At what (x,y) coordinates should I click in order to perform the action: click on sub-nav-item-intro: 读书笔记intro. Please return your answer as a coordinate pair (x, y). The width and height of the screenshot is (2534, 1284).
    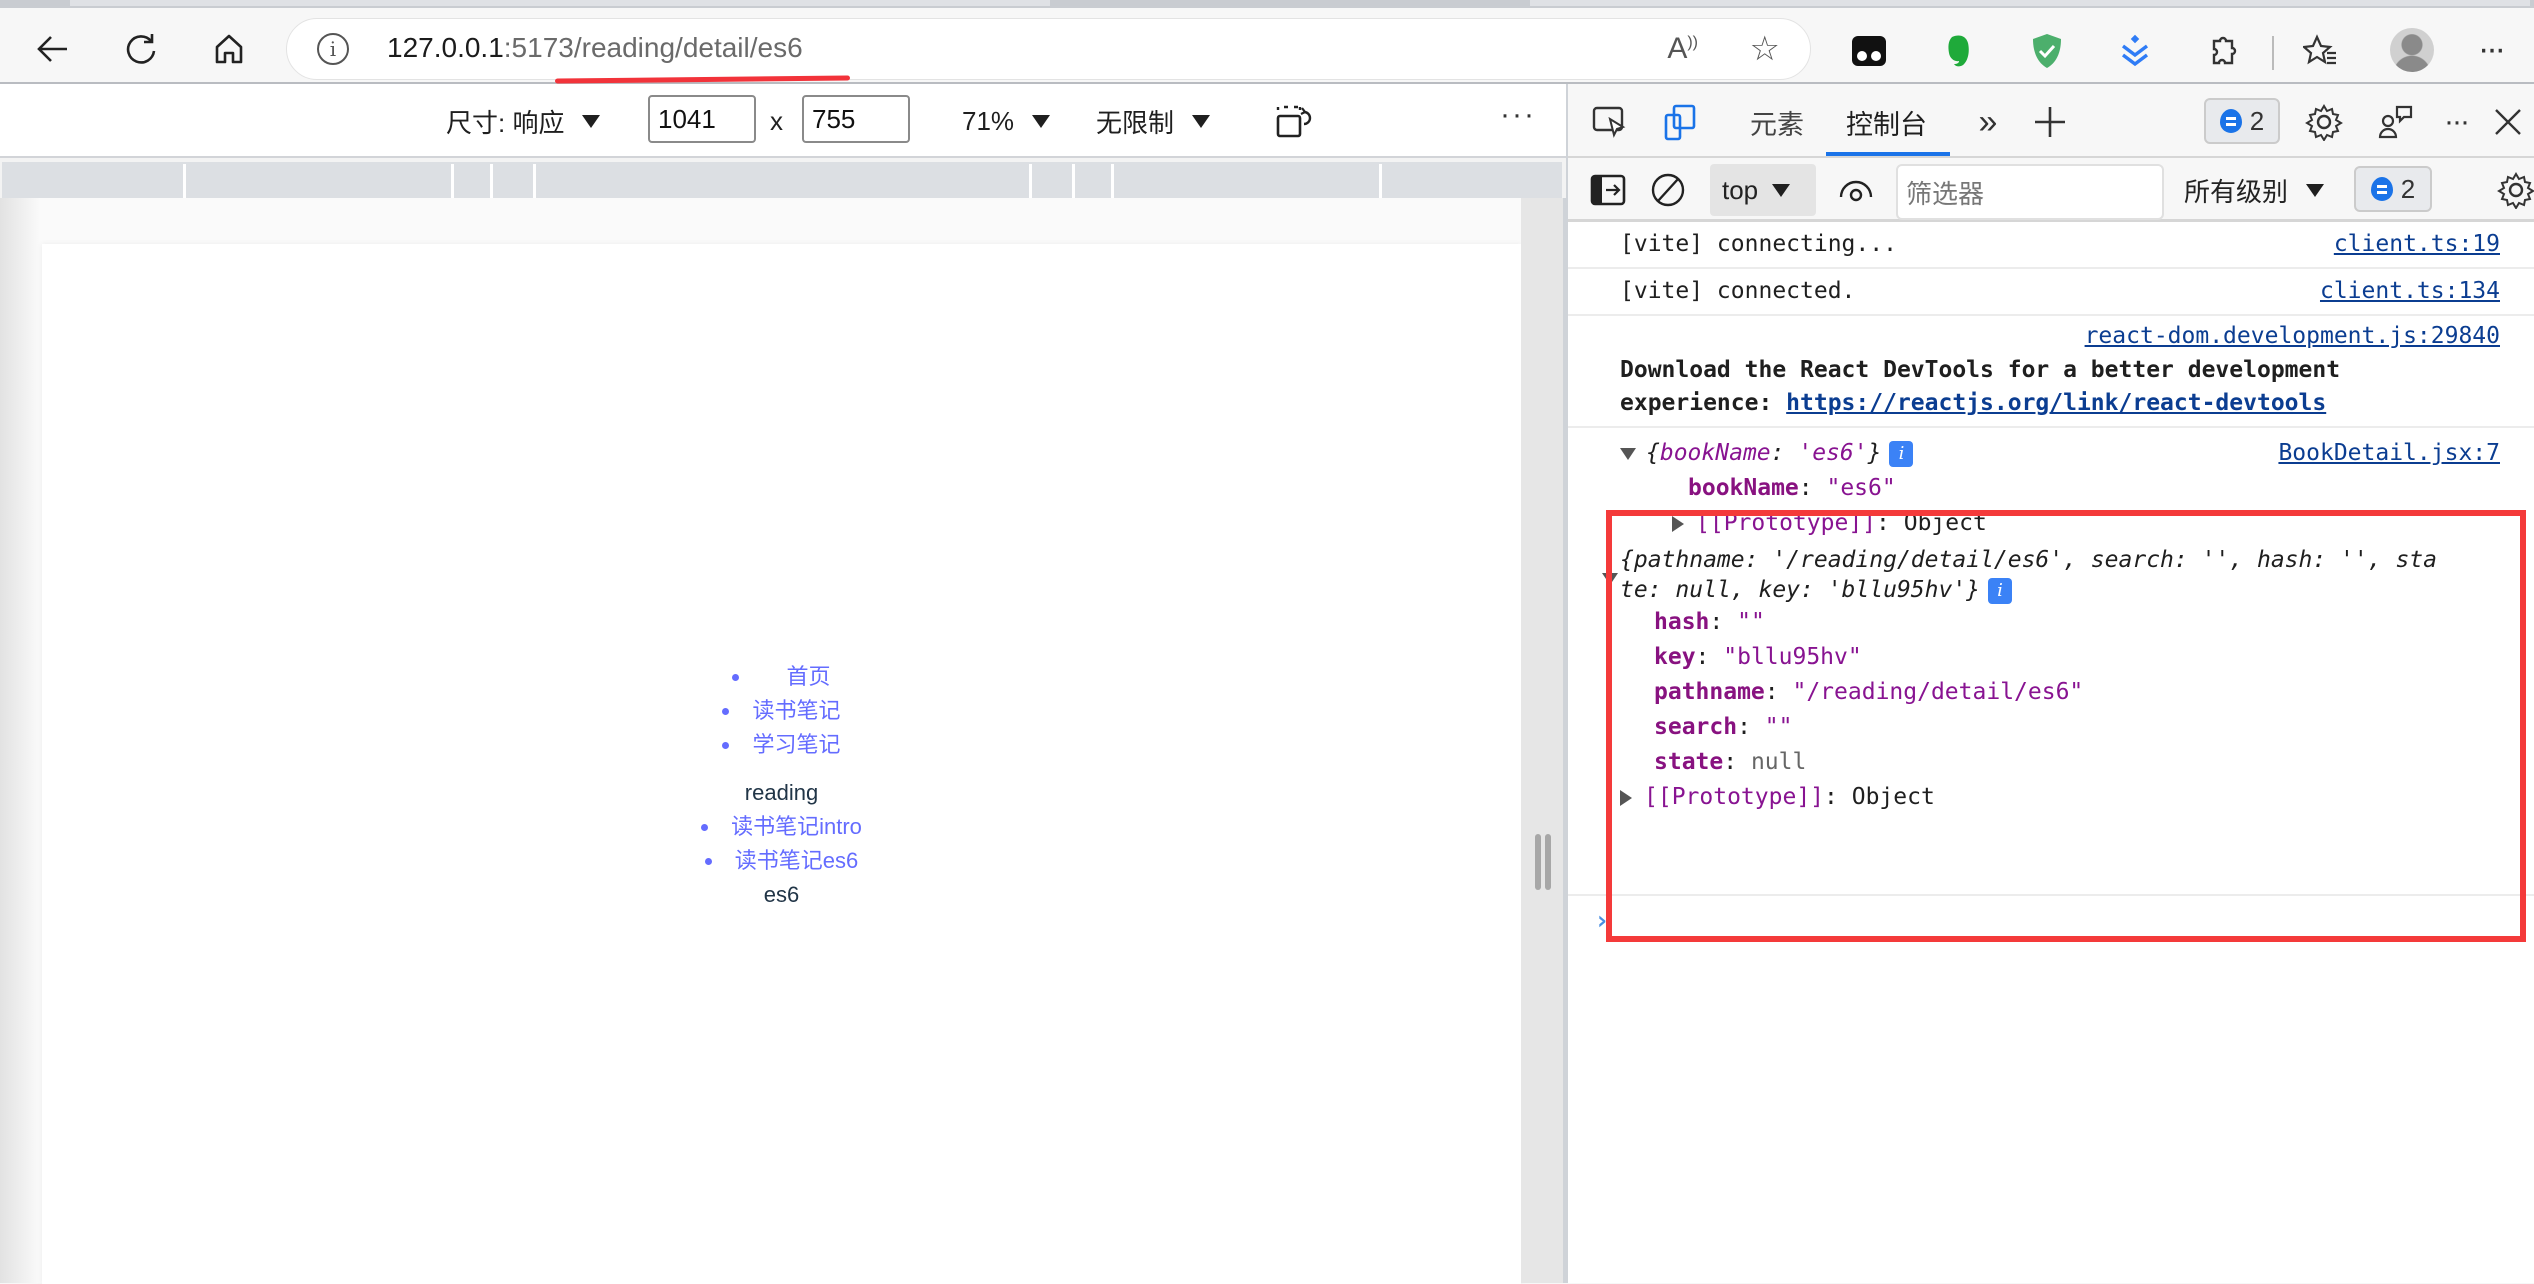
    Looking at the image, I should click on (781, 827).